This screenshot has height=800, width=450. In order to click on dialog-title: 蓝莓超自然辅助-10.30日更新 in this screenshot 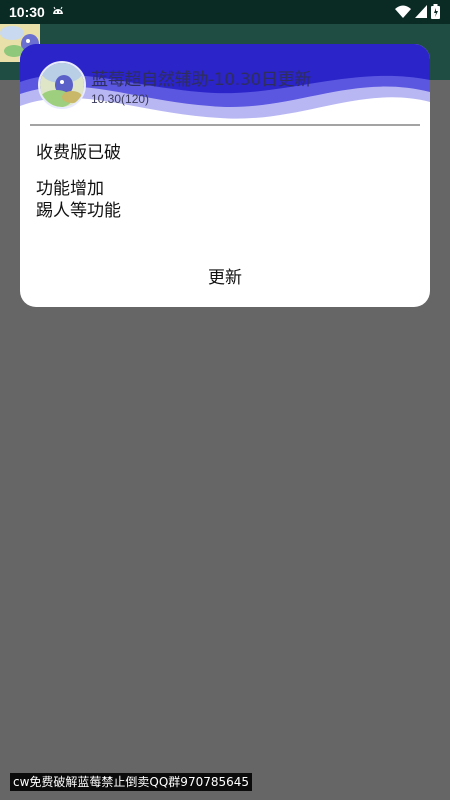, I will do `click(201, 80)`.